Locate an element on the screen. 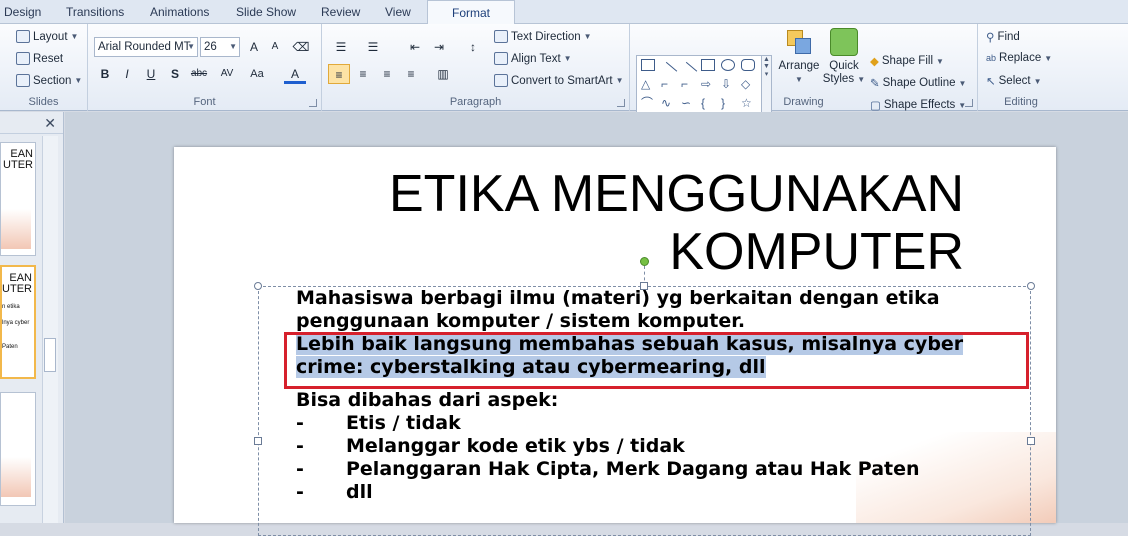 The height and width of the screenshot is (536, 1128). rectangle-icon is located at coordinates (708, 65).